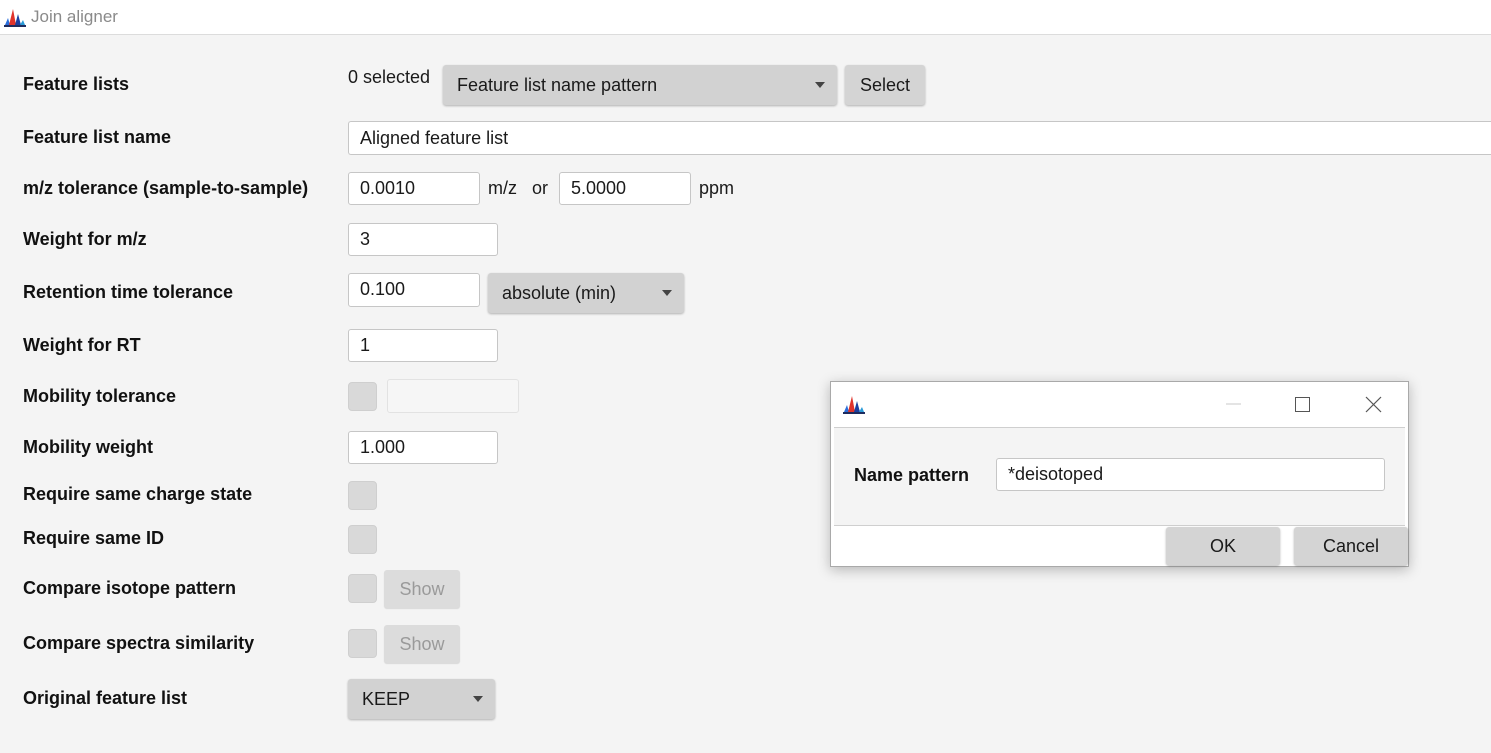 The image size is (1491, 753). What do you see at coordinates (453, 396) in the screenshot?
I see `mobility-tolerance-input` at bounding box center [453, 396].